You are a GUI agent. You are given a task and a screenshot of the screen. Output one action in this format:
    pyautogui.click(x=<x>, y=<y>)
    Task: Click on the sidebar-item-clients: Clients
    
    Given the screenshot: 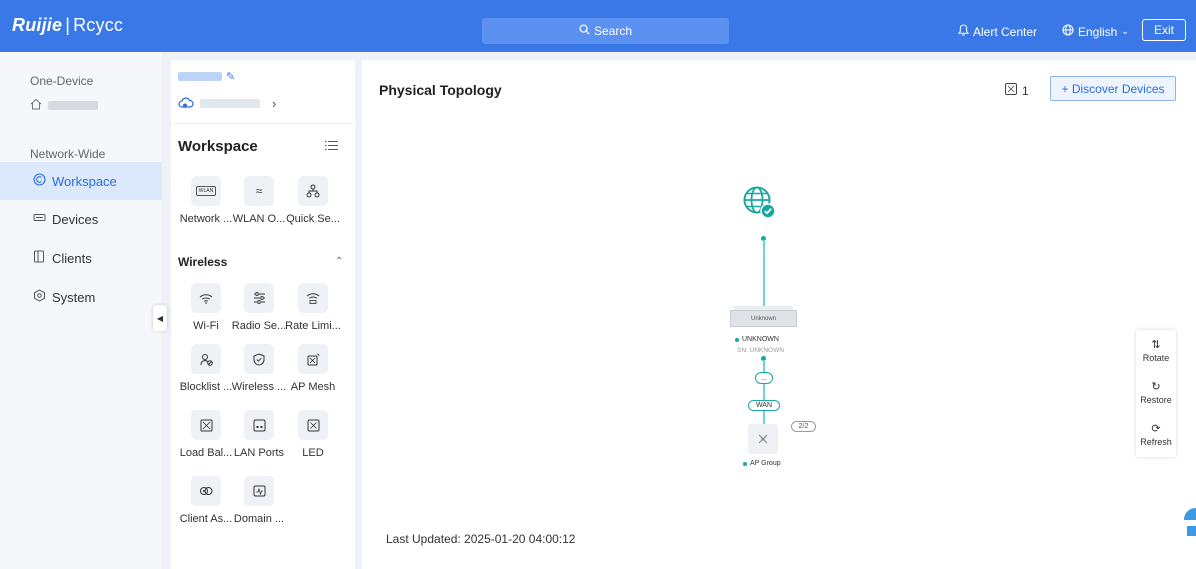 What is the action you would take?
    pyautogui.click(x=81, y=258)
    